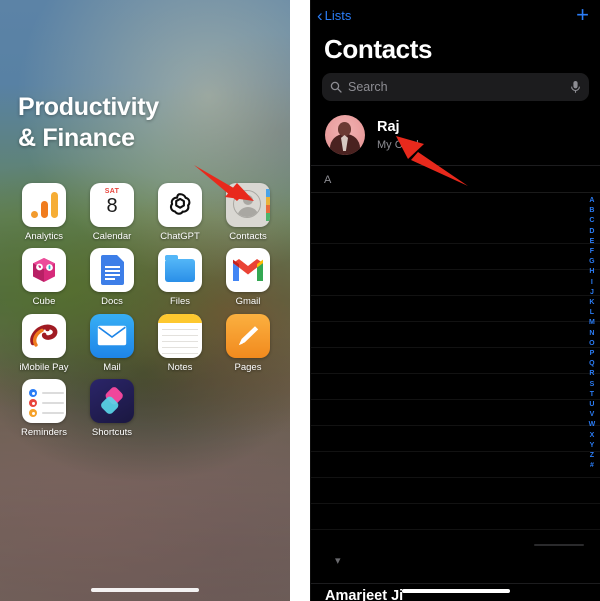 Image resolution: width=600 pixels, height=601 pixels. I want to click on index-letter: B, so click(591, 211).